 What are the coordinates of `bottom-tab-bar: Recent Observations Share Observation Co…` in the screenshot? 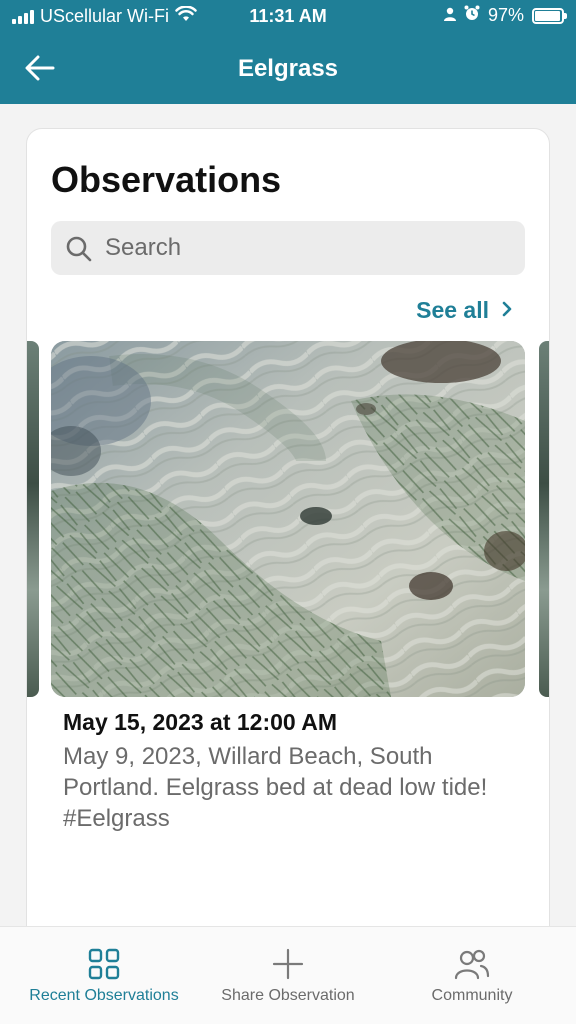 It's located at (288, 975).